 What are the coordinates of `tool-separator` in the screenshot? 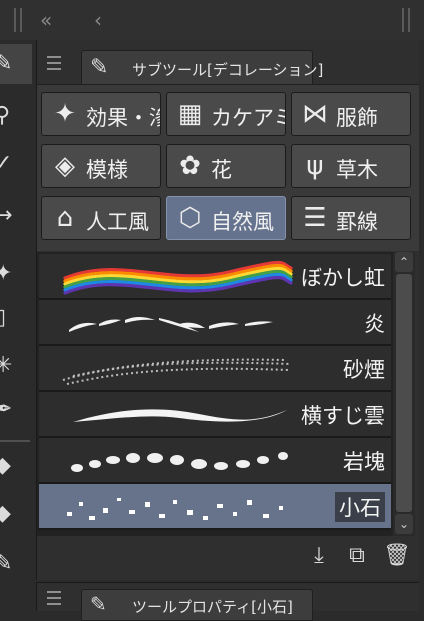 It's located at (15, 441).